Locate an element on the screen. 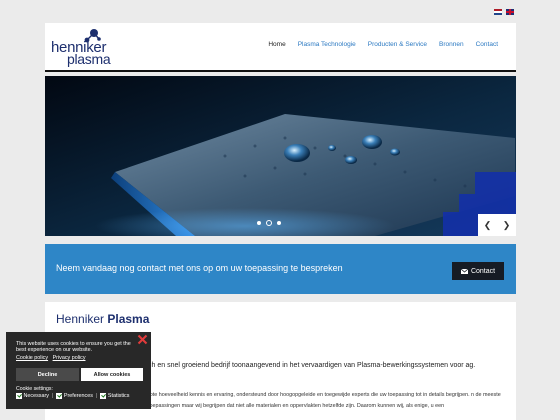 This screenshot has height=420, width=560. slider-dots is located at coordinates (269, 223).